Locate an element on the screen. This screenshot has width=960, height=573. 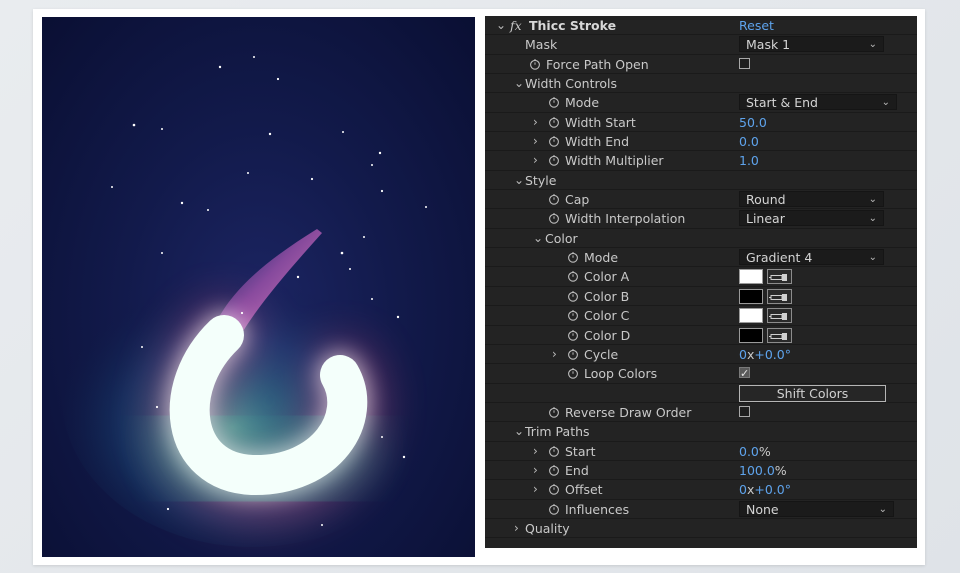
style-group-row: ⌄ Style is located at coordinates (701, 181).